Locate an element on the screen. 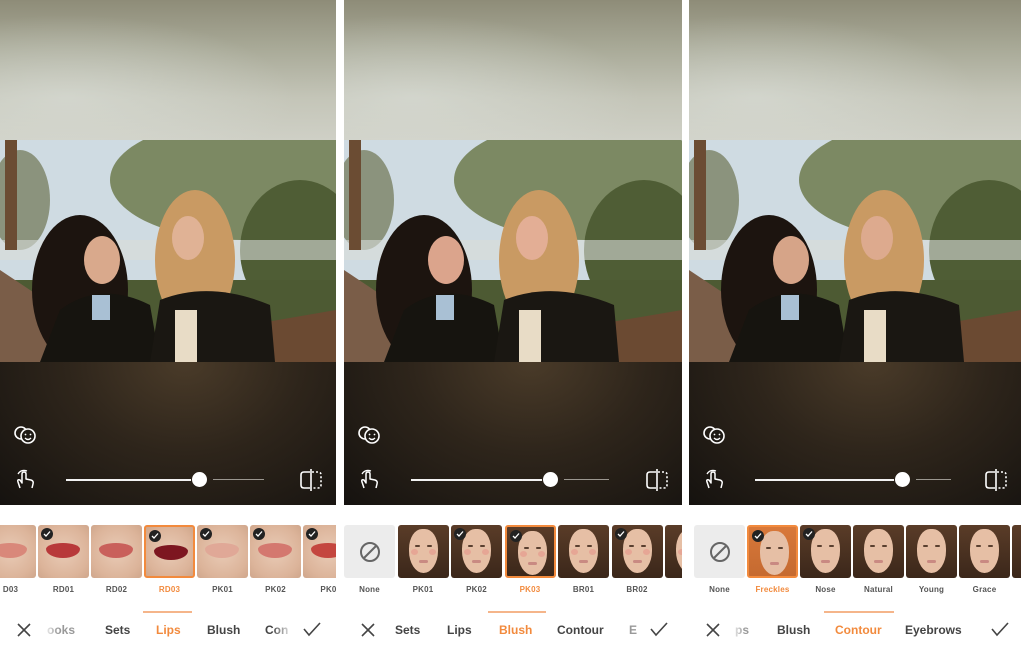  style-option-young: Young is located at coordinates (931, 559).